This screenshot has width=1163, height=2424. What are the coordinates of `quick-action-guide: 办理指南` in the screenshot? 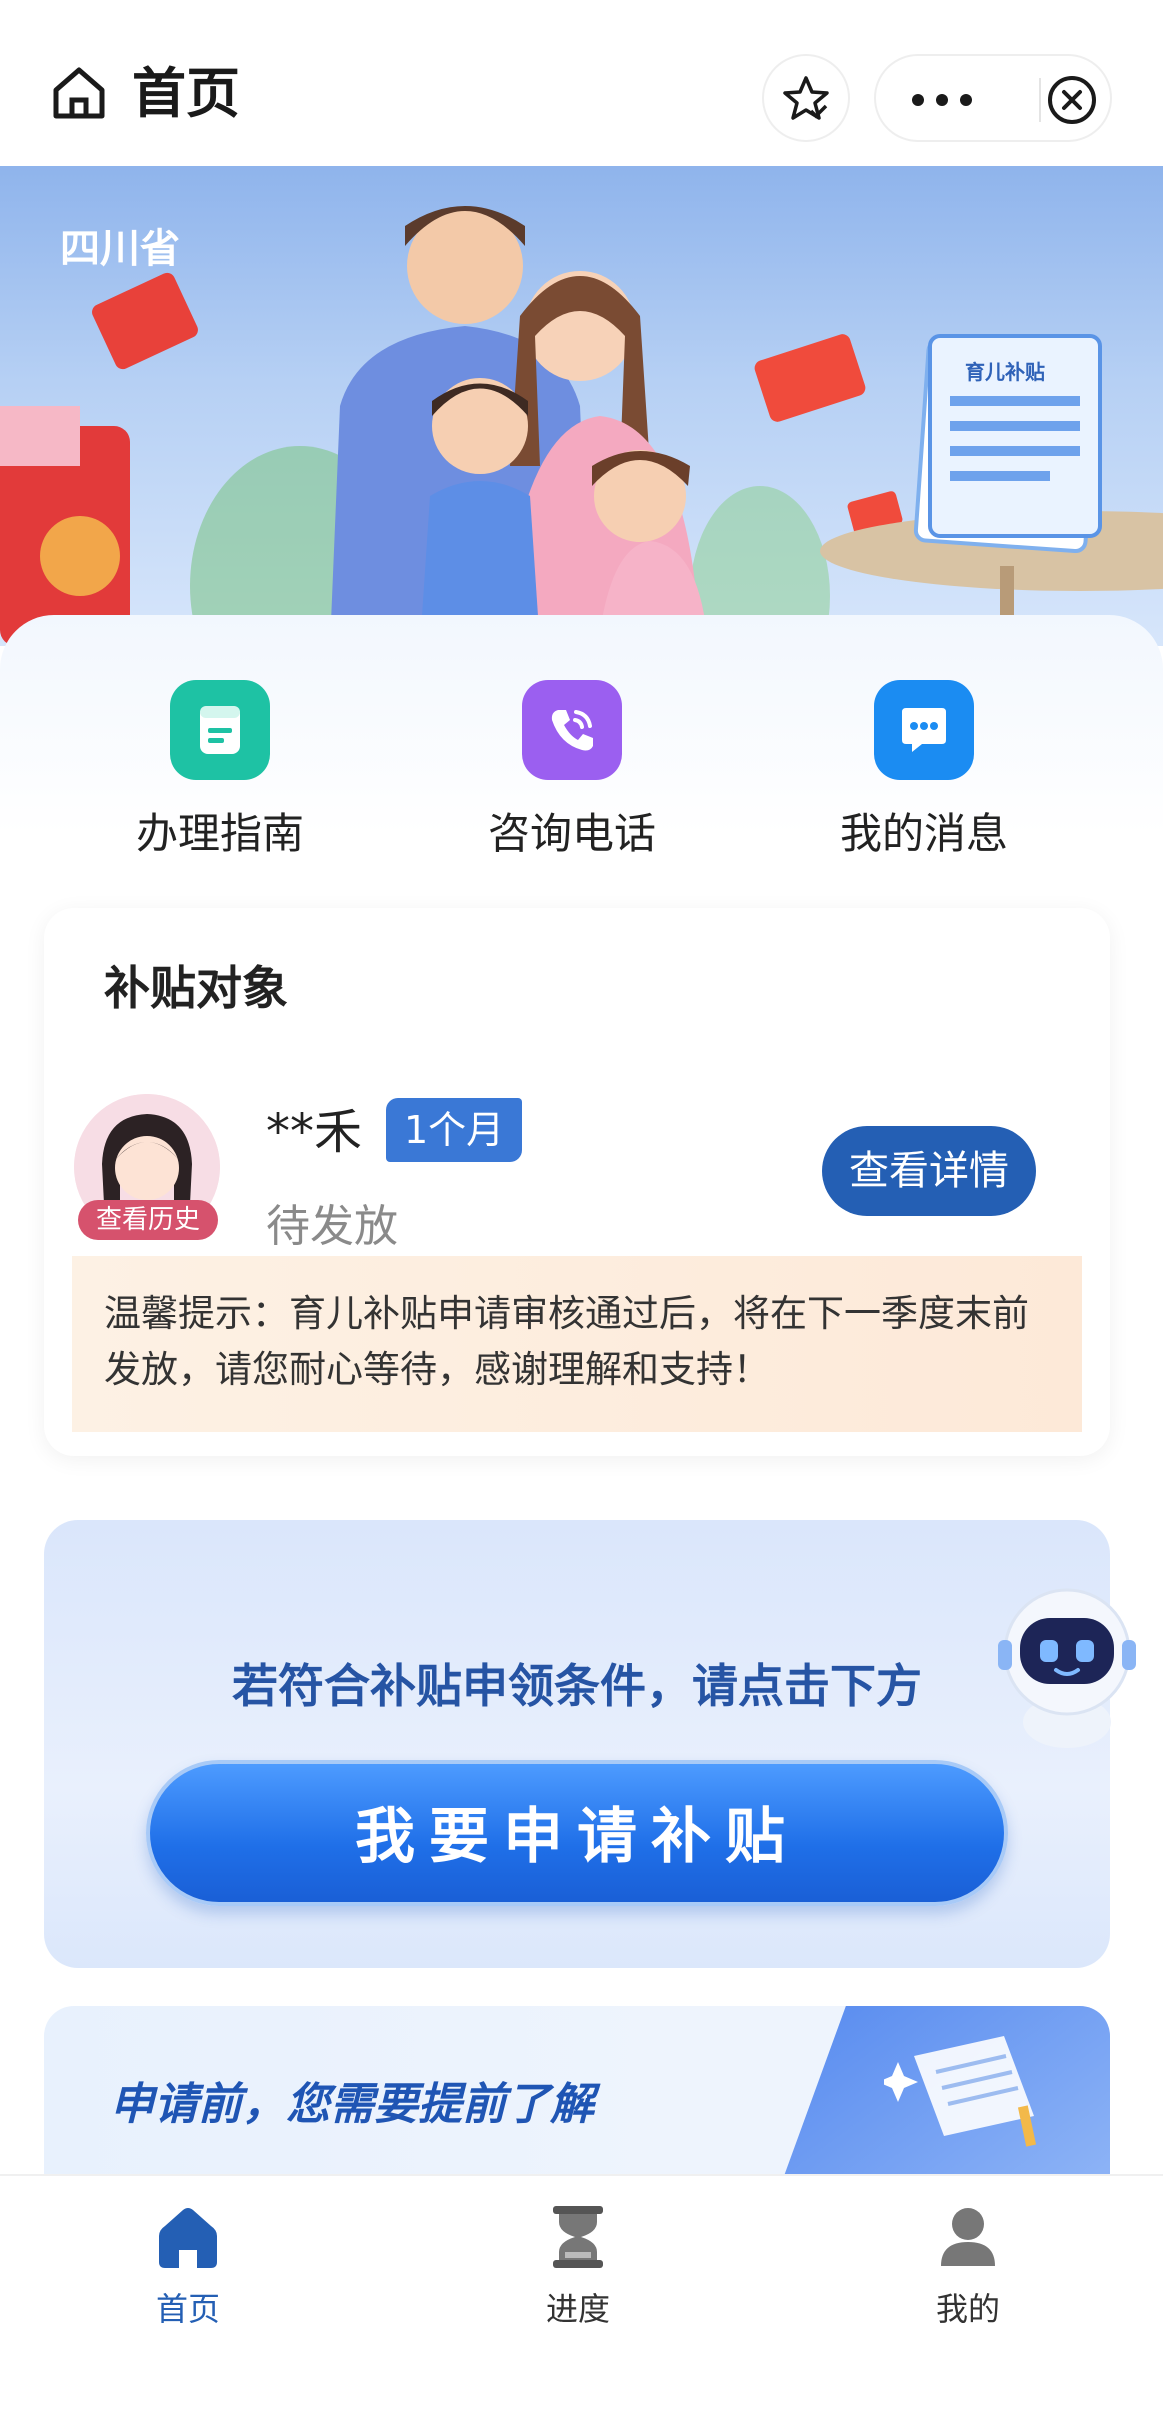 It's located at (220, 770).